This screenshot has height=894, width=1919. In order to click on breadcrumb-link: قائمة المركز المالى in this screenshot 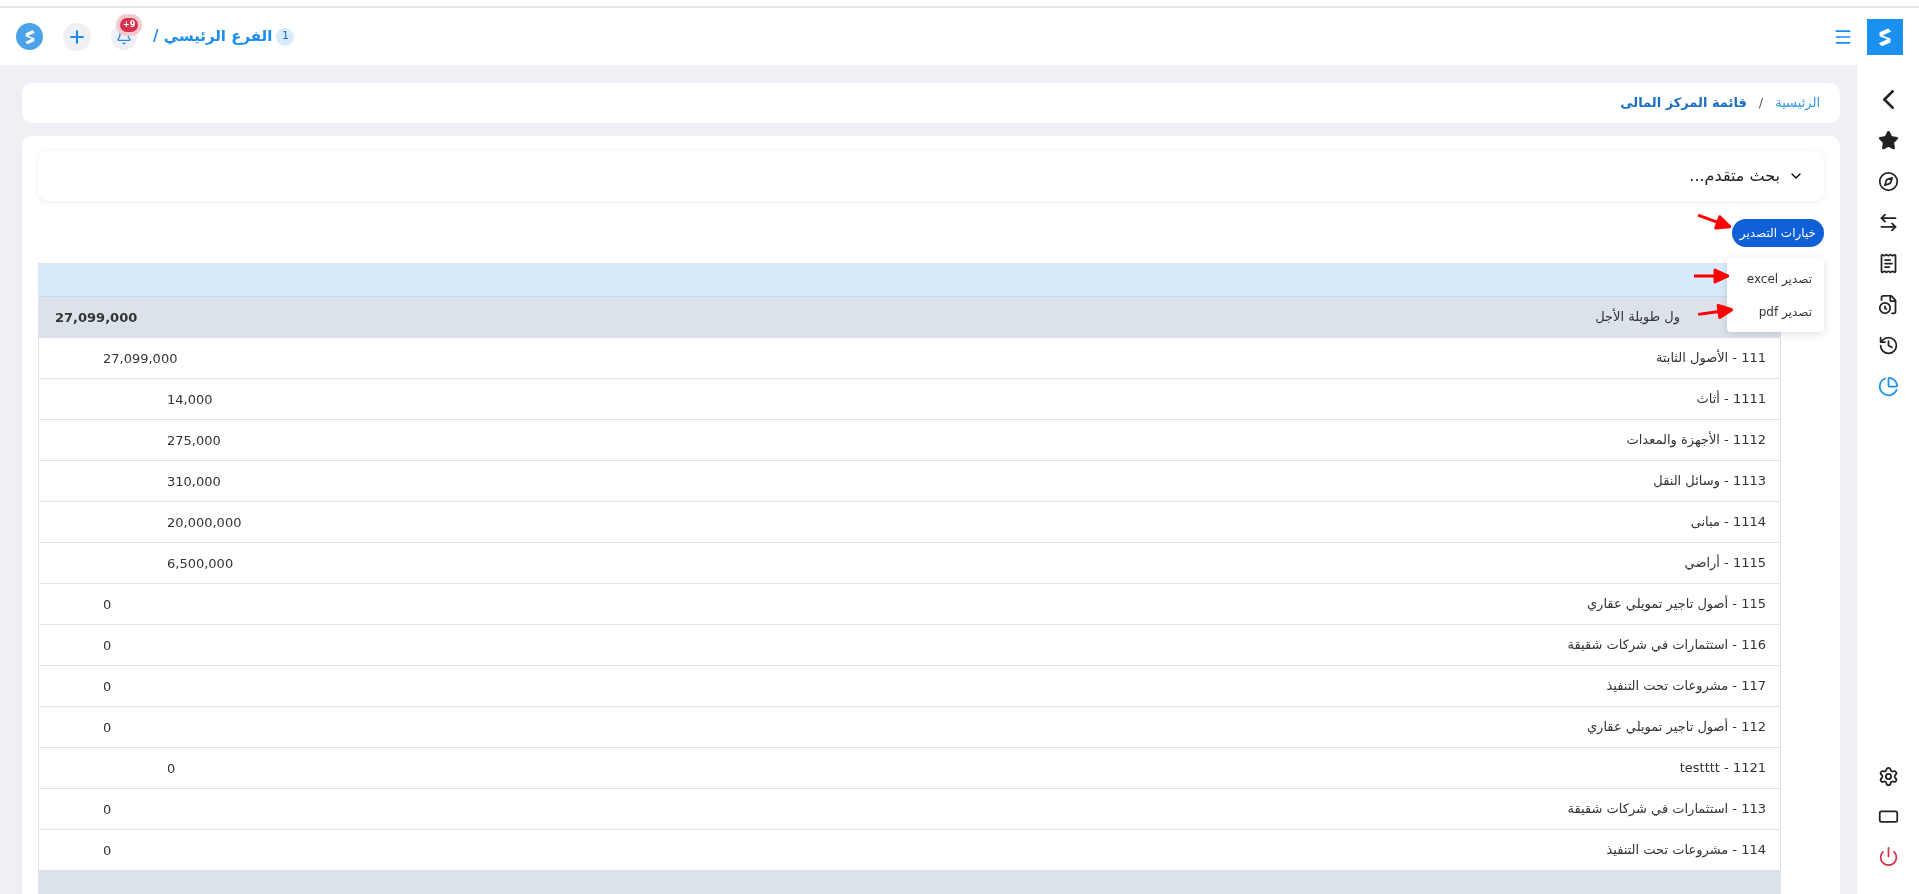, I will do `click(1683, 103)`.